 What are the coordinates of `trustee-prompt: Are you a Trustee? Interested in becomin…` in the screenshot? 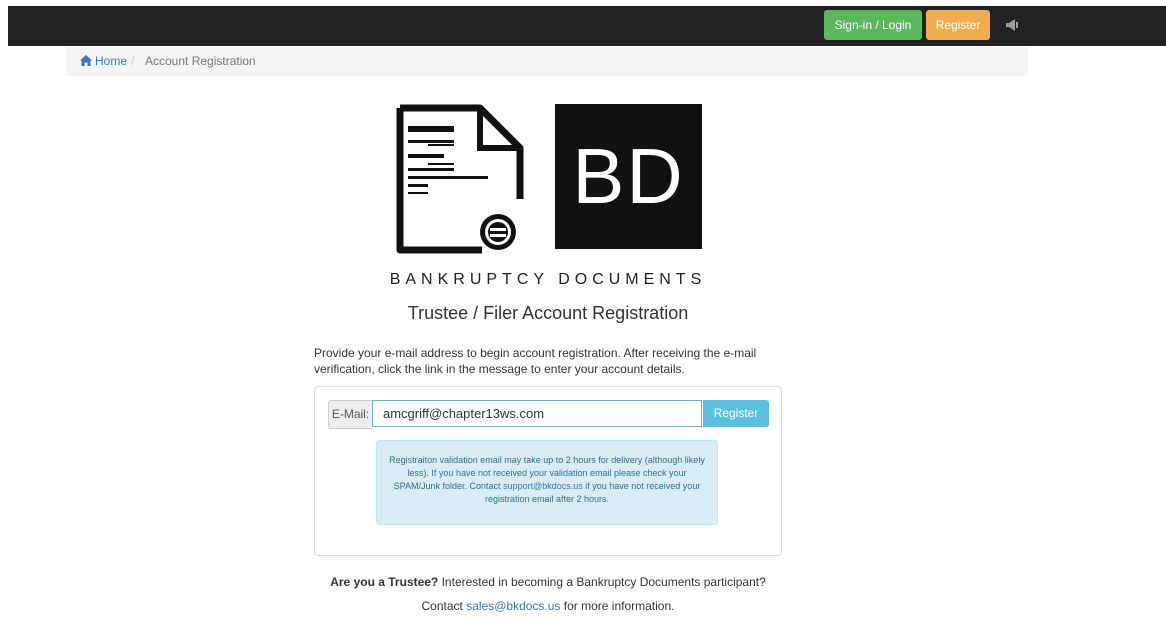 It's located at (548, 582).